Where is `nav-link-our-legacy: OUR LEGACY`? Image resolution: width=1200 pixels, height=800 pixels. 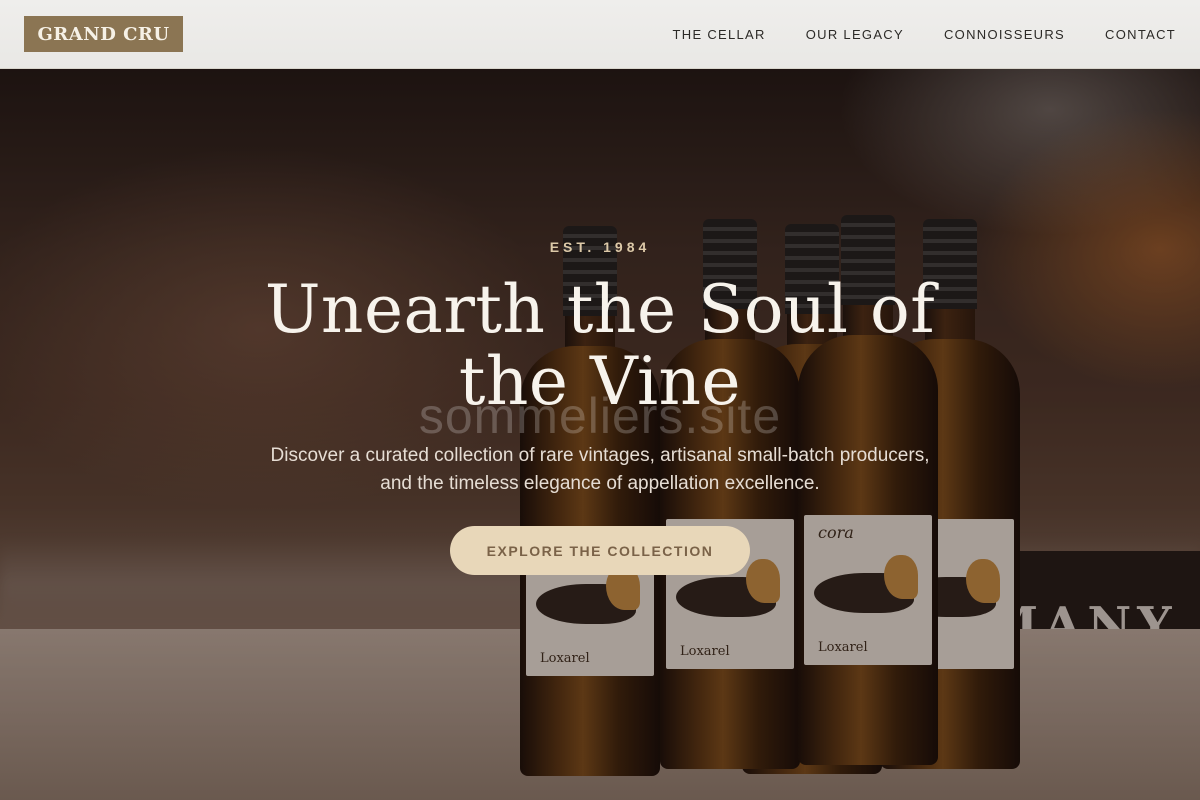 nav-link-our-legacy: OUR LEGACY is located at coordinates (855, 34).